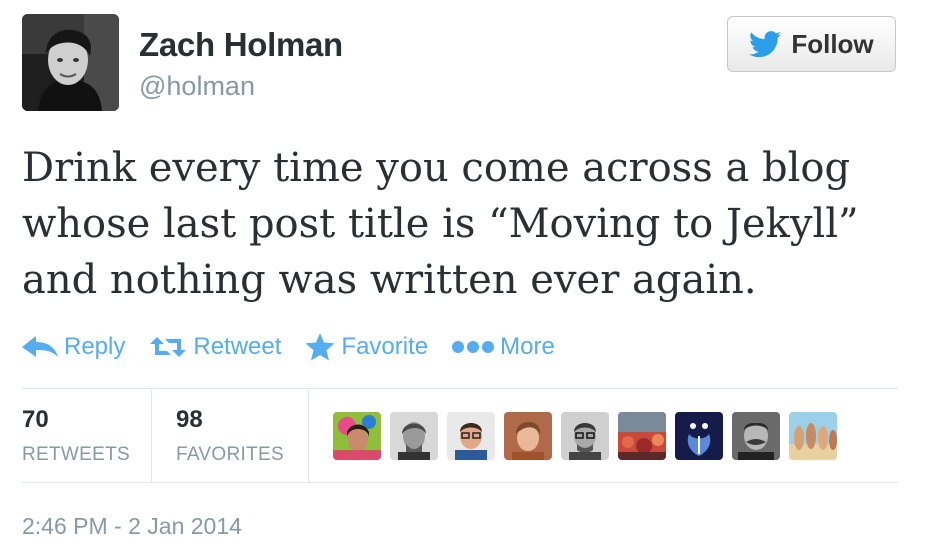 Image resolution: width=934 pixels, height=560 pixels. I want to click on favorites-label: FAVORITES, so click(230, 454).